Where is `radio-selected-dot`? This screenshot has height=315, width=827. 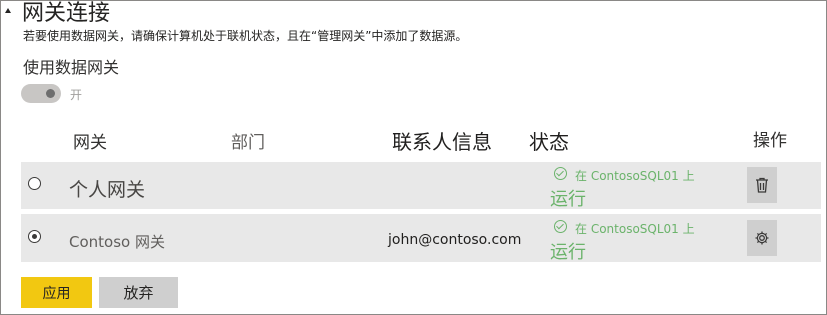 radio-selected-dot is located at coordinates (34, 236).